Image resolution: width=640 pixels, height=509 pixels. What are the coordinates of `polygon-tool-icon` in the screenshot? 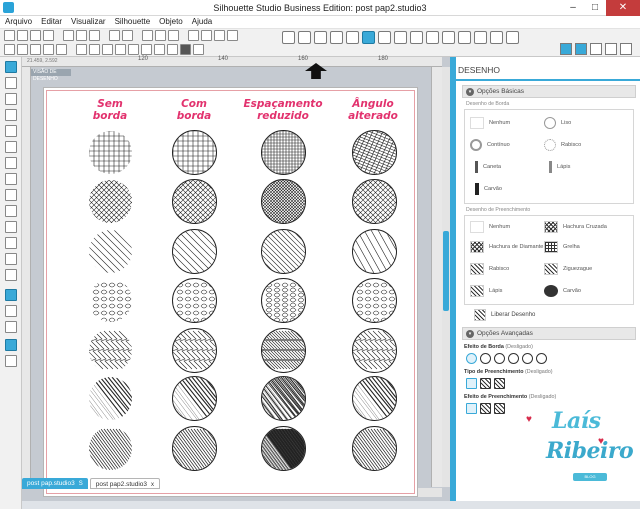 It's located at (11, 163).